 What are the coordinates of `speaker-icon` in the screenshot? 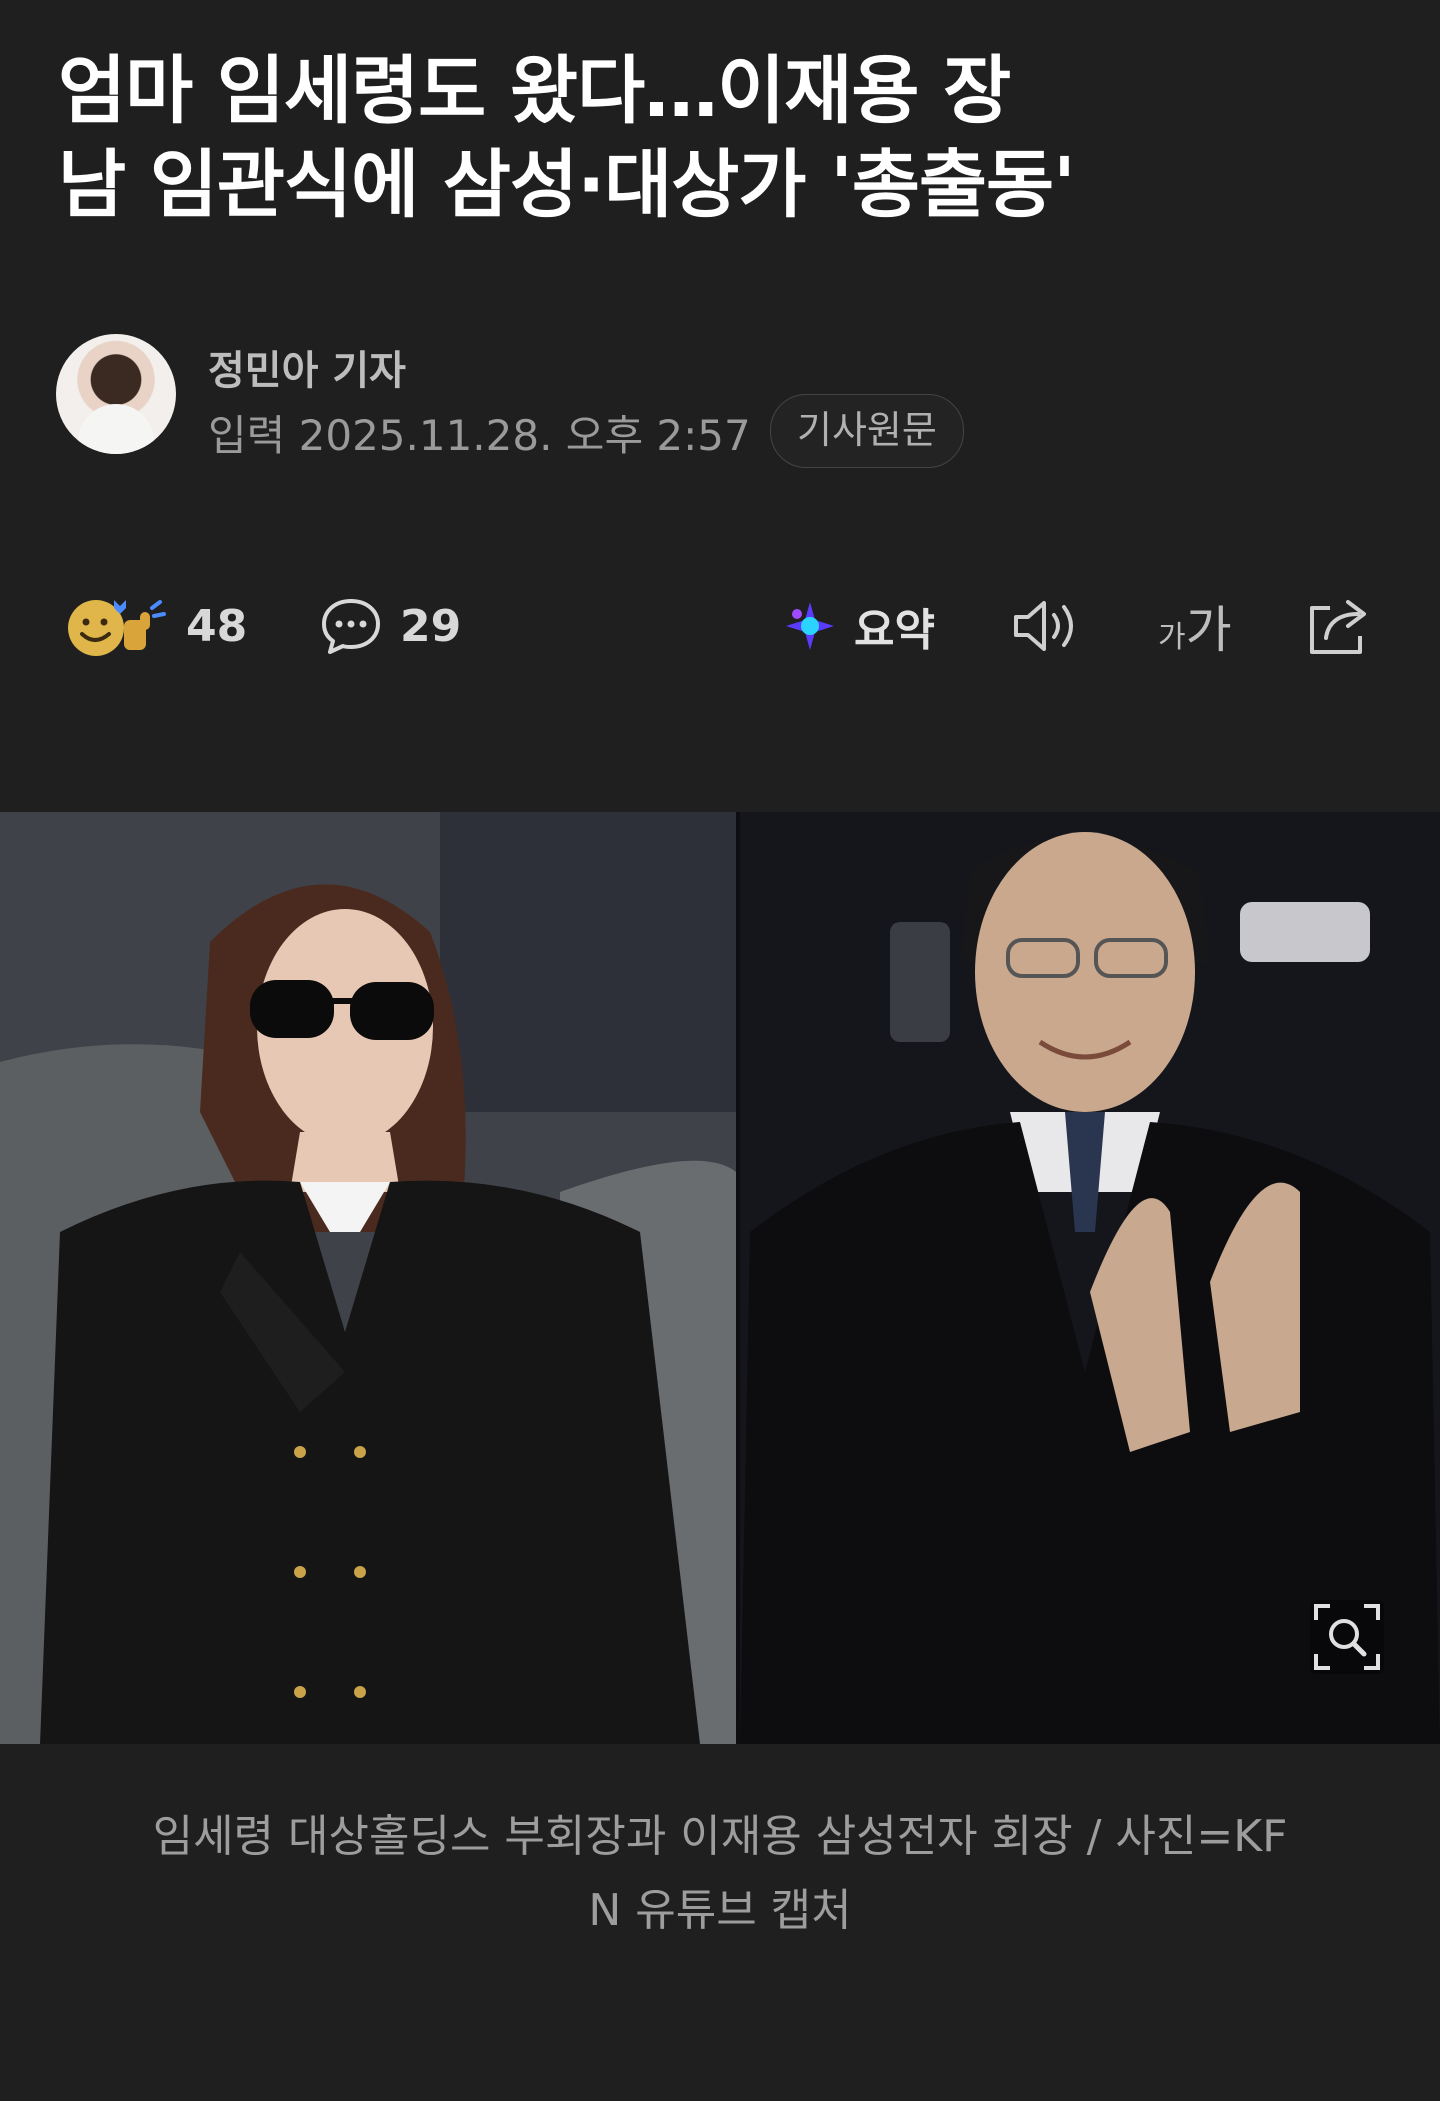 It's located at (1043, 626).